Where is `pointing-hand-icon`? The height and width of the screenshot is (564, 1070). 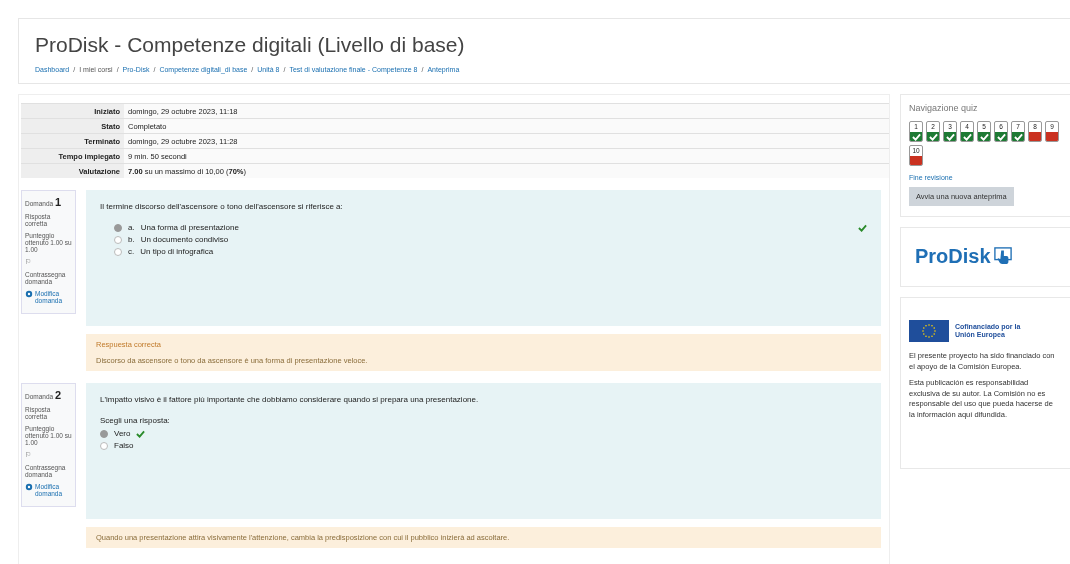 pointing-hand-icon is located at coordinates (1002, 256).